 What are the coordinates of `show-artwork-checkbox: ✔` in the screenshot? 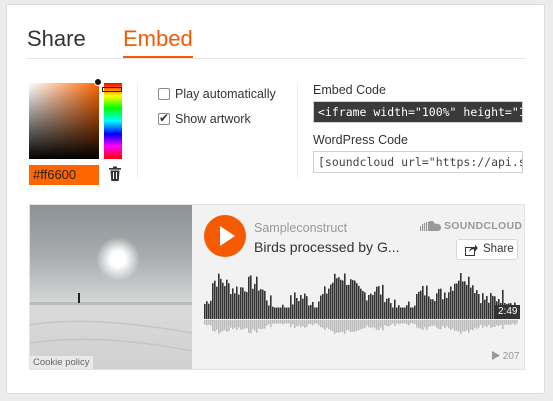 It's located at (164, 118).